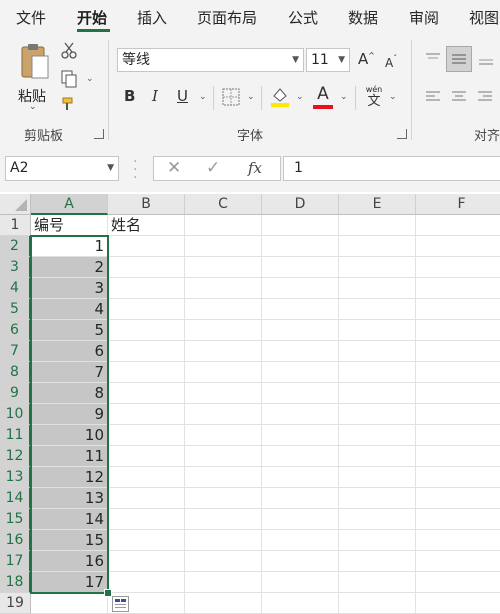 Image resolution: width=500 pixels, height=614 pixels. What do you see at coordinates (69, 540) in the screenshot?
I see `cell-A16: 15` at bounding box center [69, 540].